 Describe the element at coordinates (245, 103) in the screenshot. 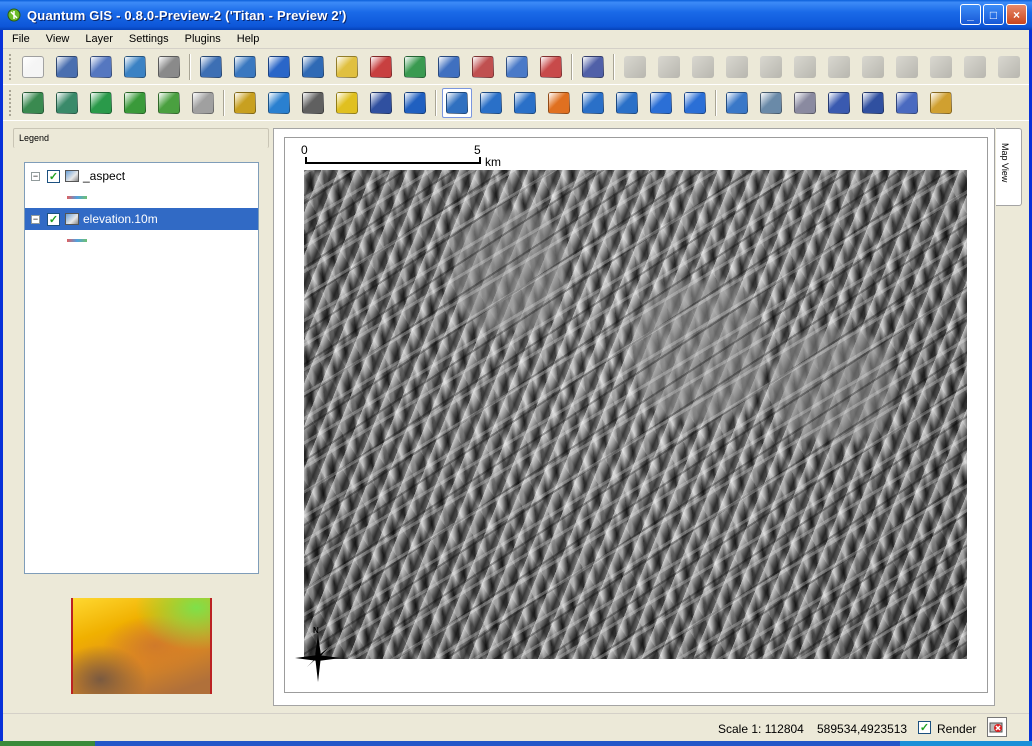

I see `measure-line-button` at that location.